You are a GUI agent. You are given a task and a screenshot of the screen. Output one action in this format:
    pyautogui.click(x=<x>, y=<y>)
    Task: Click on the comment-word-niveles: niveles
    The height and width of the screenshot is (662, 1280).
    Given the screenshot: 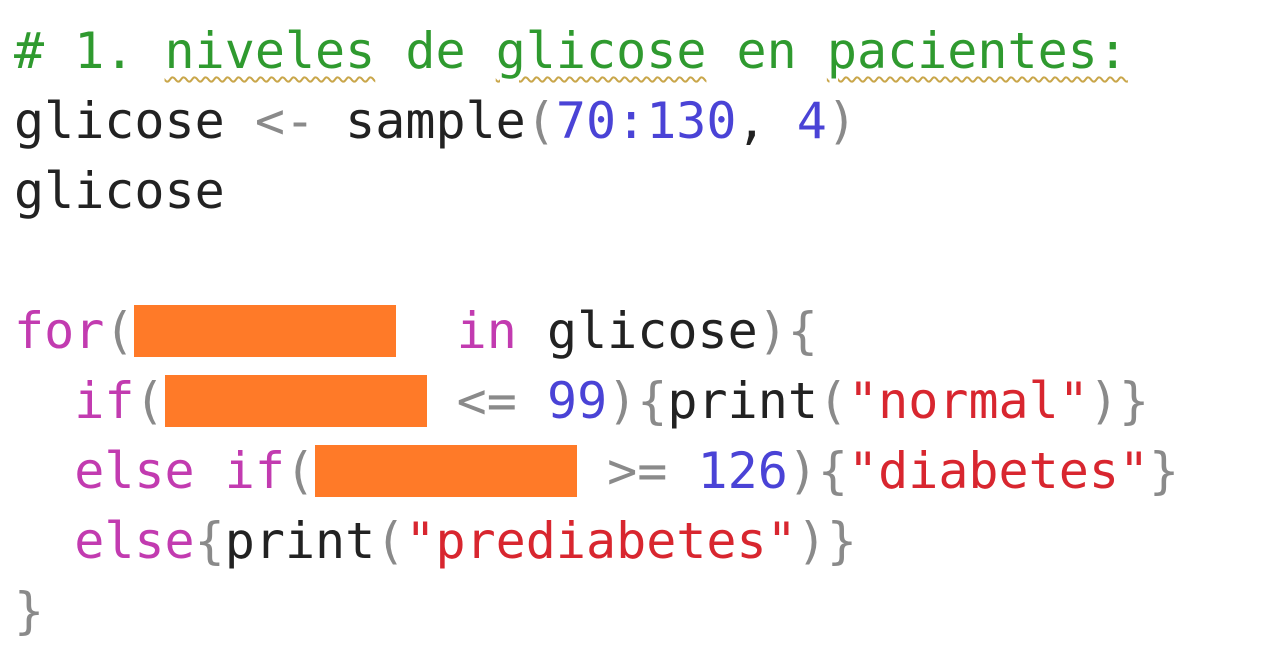 What is the action you would take?
    pyautogui.click(x=270, y=51)
    